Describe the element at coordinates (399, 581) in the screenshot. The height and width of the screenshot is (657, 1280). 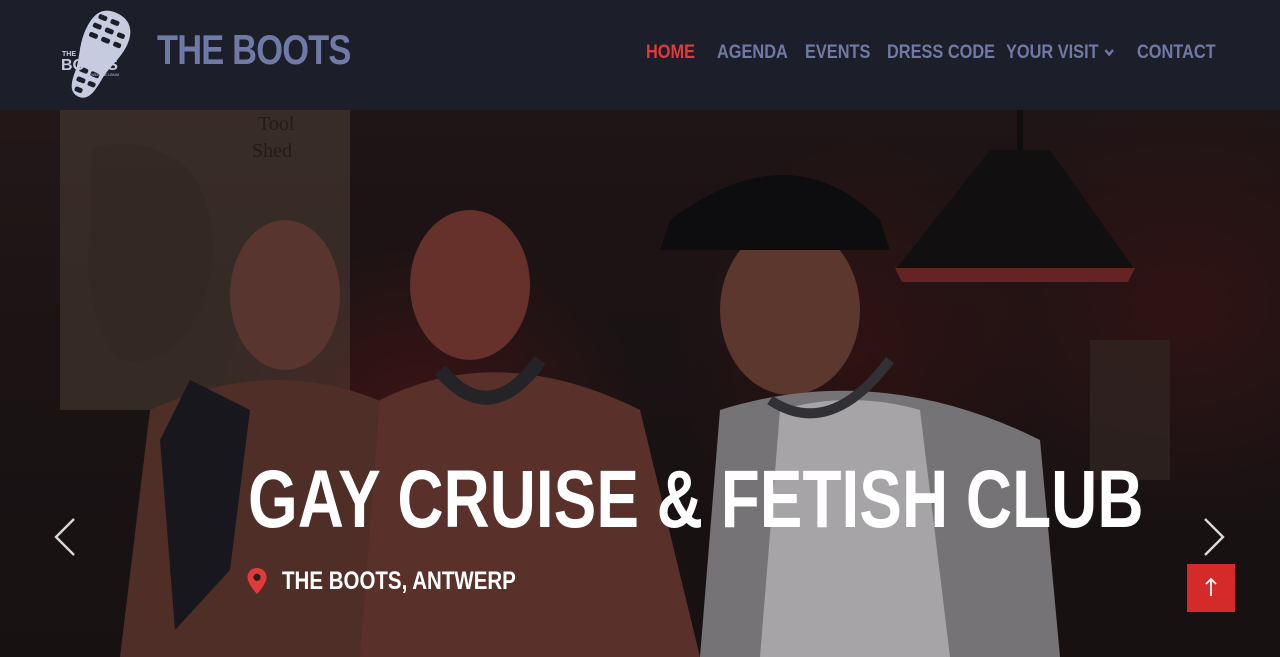
I see `location-text: THE BOOTS, ANTWERP` at that location.